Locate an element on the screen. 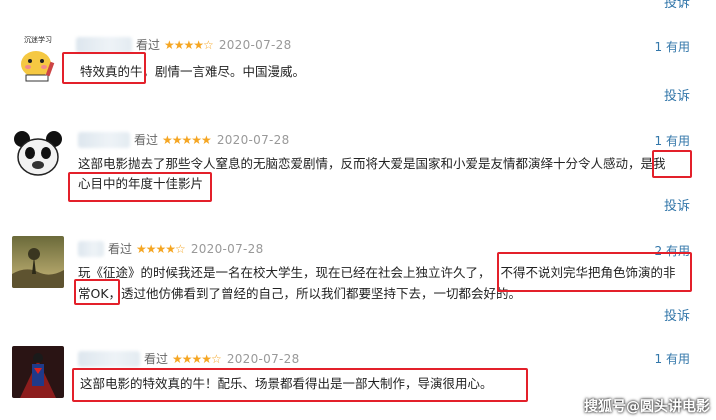 Image resolution: width=716 pixels, height=420 pixels. avatar: 沉迷学习 is located at coordinates (38, 58).